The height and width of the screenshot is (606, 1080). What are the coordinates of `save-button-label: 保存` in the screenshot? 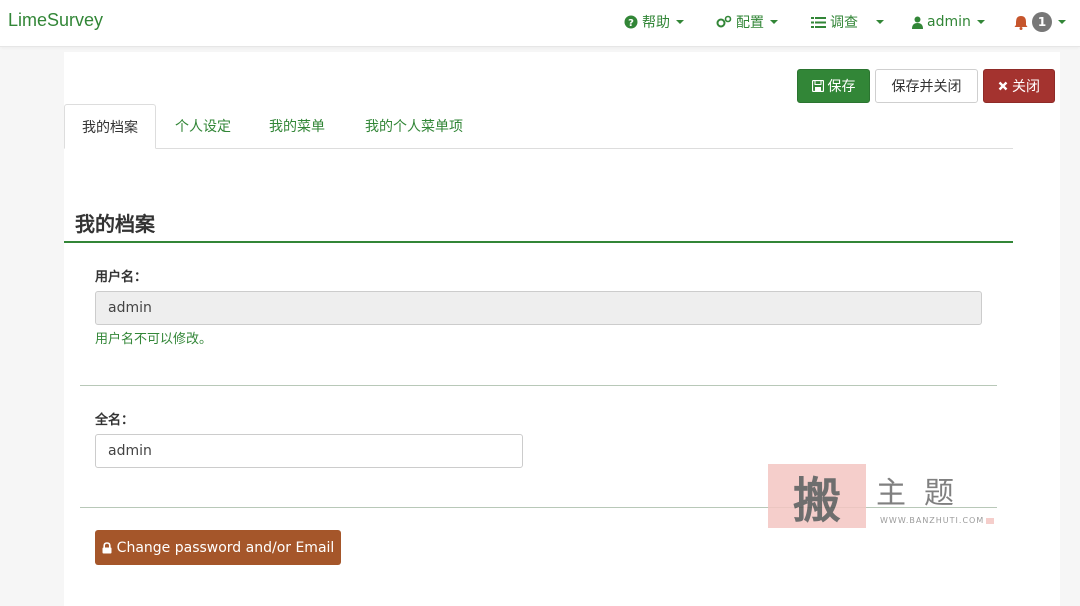 It's located at (841, 87).